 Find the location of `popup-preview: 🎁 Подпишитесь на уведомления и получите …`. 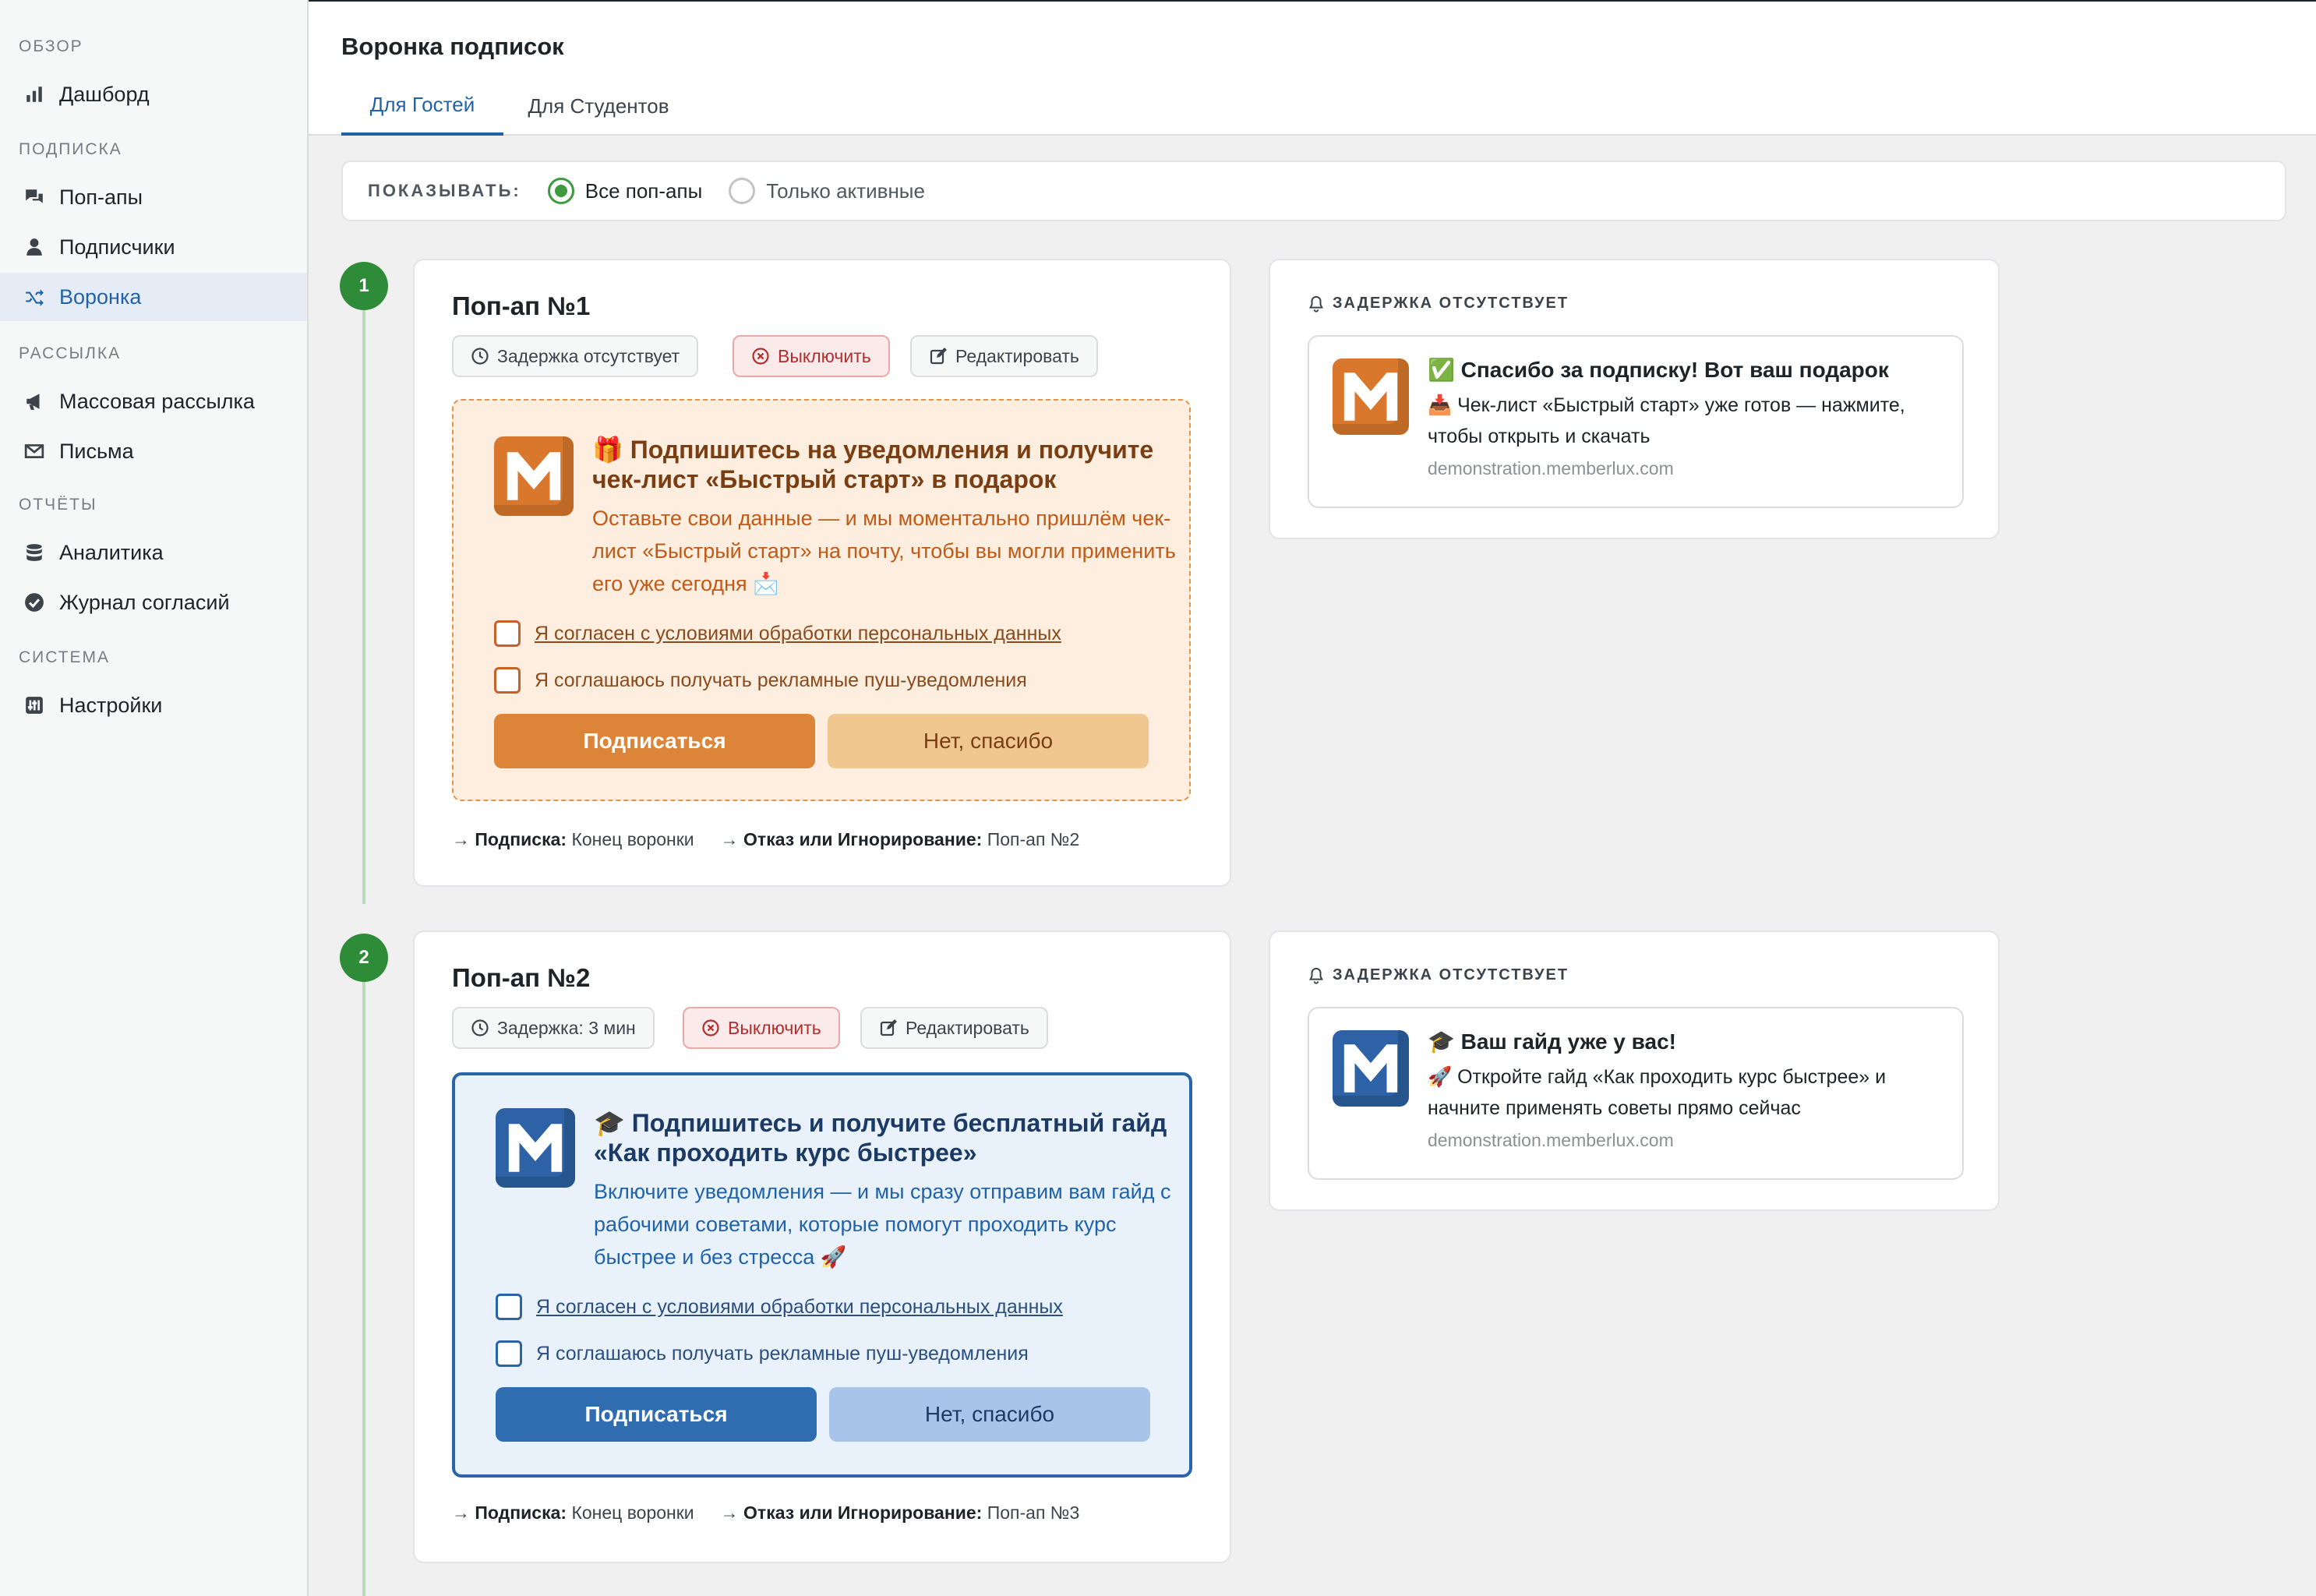

popup-preview: 🎁 Подпишитесь на уведомления и получите … is located at coordinates (821, 600).